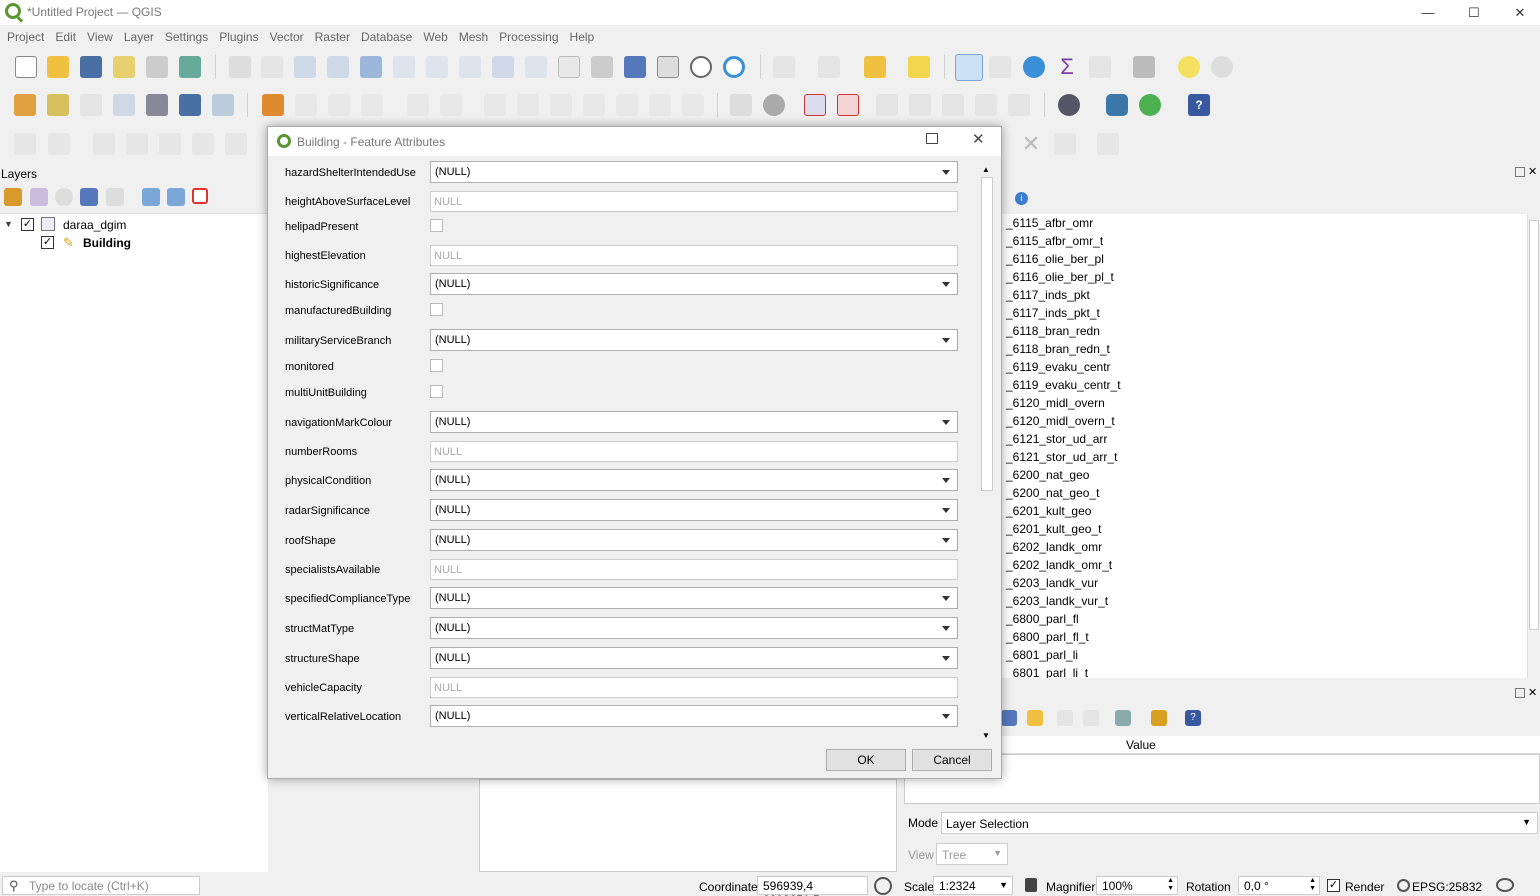 This screenshot has height=896, width=1540. Describe the element at coordinates (1264, 619) in the screenshot. I see `browser-list-item: _6800_parl_fl` at that location.